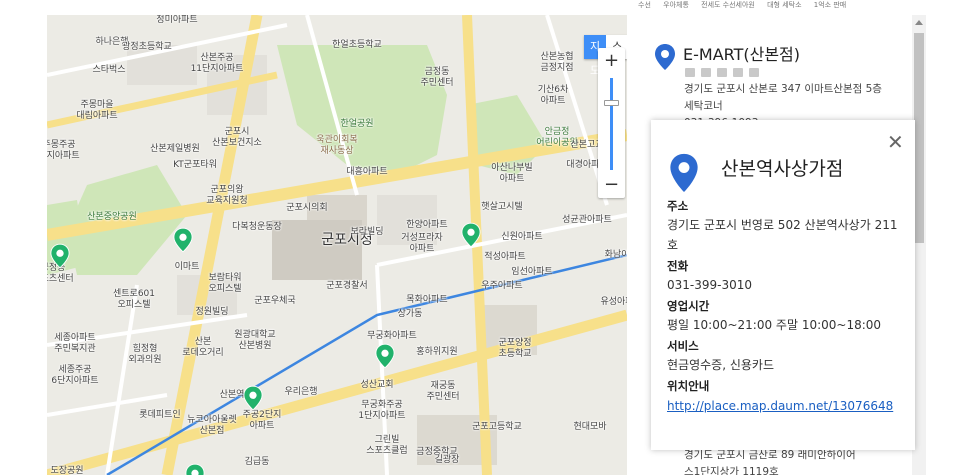 The width and height of the screenshot is (966, 475). I want to click on close-icon: ✕, so click(895, 142).